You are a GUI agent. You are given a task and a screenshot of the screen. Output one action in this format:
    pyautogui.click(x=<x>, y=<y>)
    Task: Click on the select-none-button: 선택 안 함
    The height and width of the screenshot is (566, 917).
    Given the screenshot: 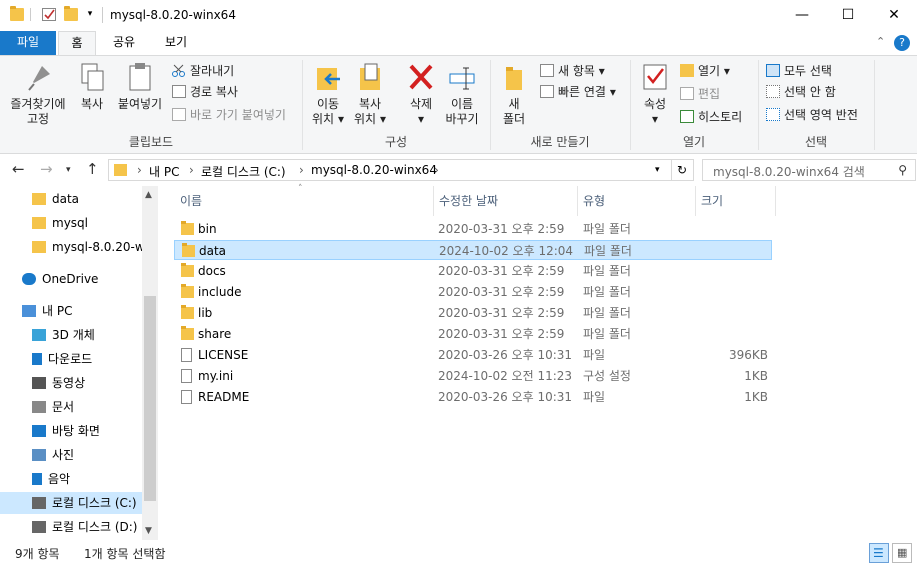 What is the action you would take?
    pyautogui.click(x=801, y=92)
    